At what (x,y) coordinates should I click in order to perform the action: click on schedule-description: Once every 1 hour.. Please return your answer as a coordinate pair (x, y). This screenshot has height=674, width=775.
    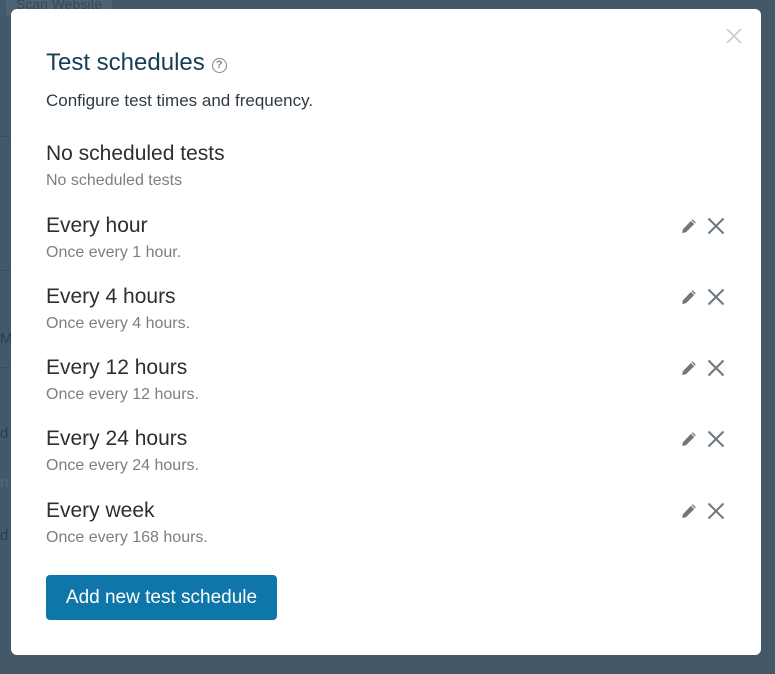
    Looking at the image, I should click on (114, 252).